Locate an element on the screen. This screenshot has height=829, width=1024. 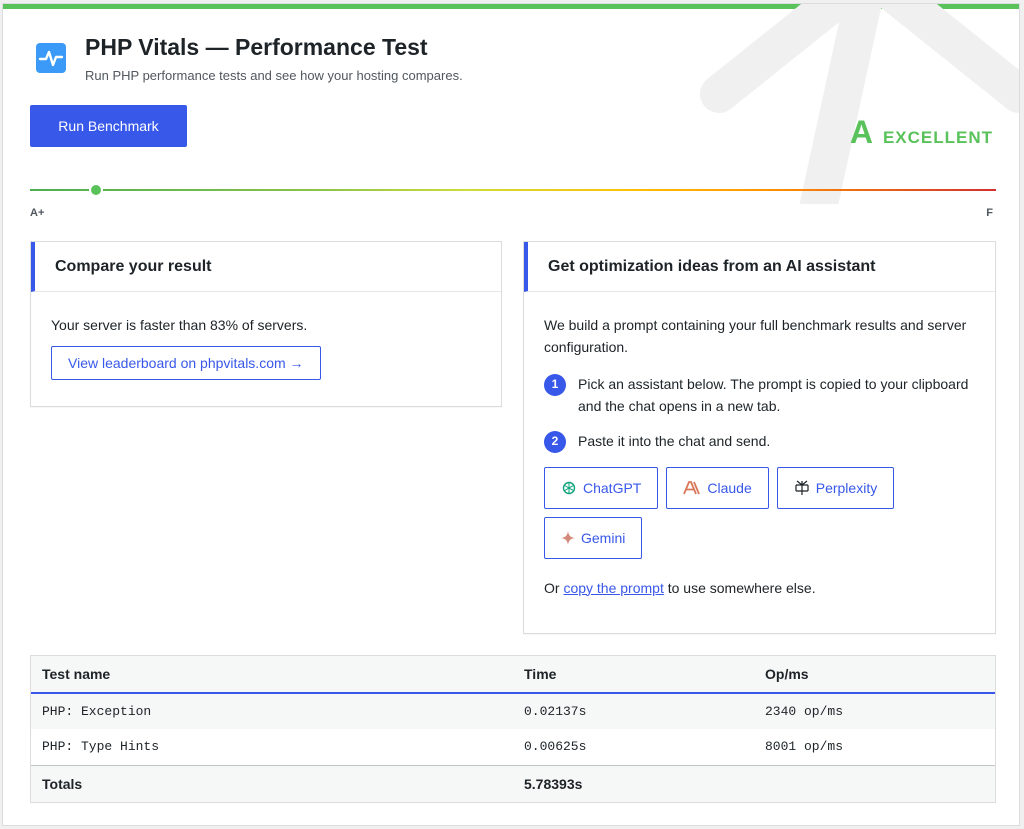
page-title: PHP Vitals — Performance Test is located at coordinates (256, 47).